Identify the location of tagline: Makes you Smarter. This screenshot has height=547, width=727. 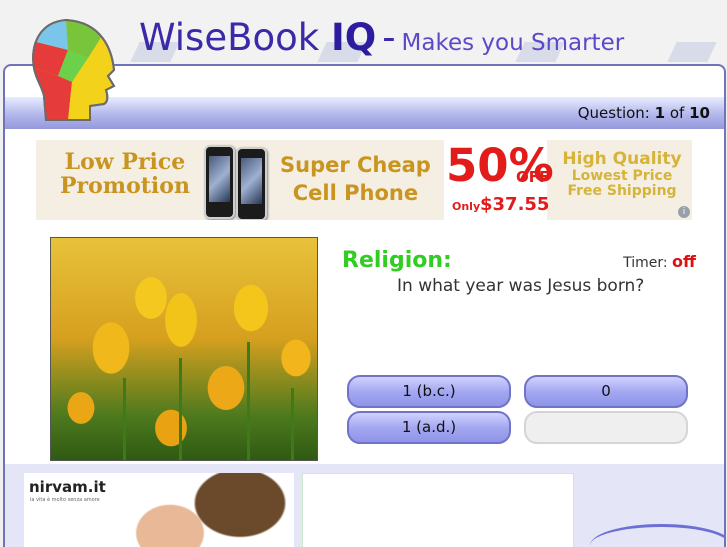
(513, 43).